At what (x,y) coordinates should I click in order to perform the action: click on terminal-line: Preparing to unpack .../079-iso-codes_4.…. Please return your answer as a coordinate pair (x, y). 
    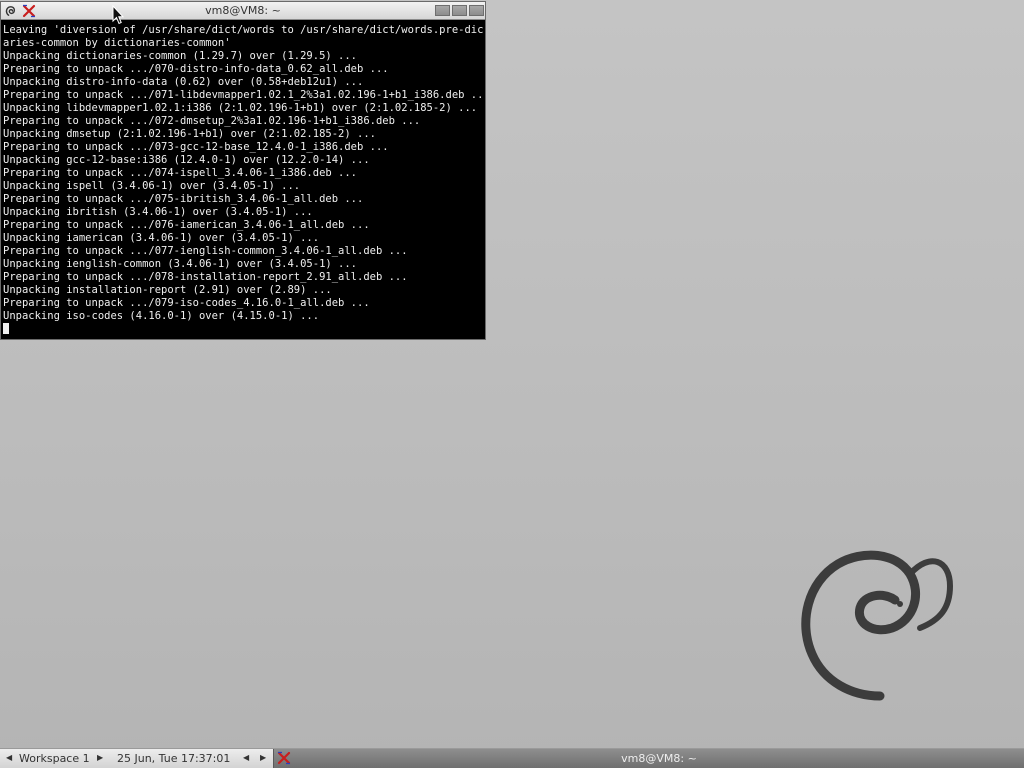
    Looking at the image, I should click on (186, 303).